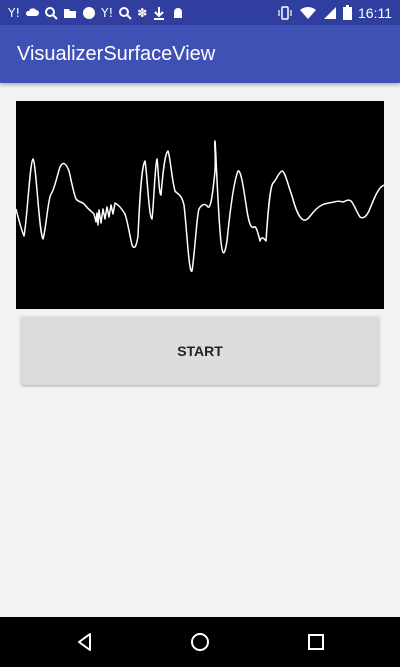  What do you see at coordinates (330, 13) in the screenshot?
I see `signal-icon` at bounding box center [330, 13].